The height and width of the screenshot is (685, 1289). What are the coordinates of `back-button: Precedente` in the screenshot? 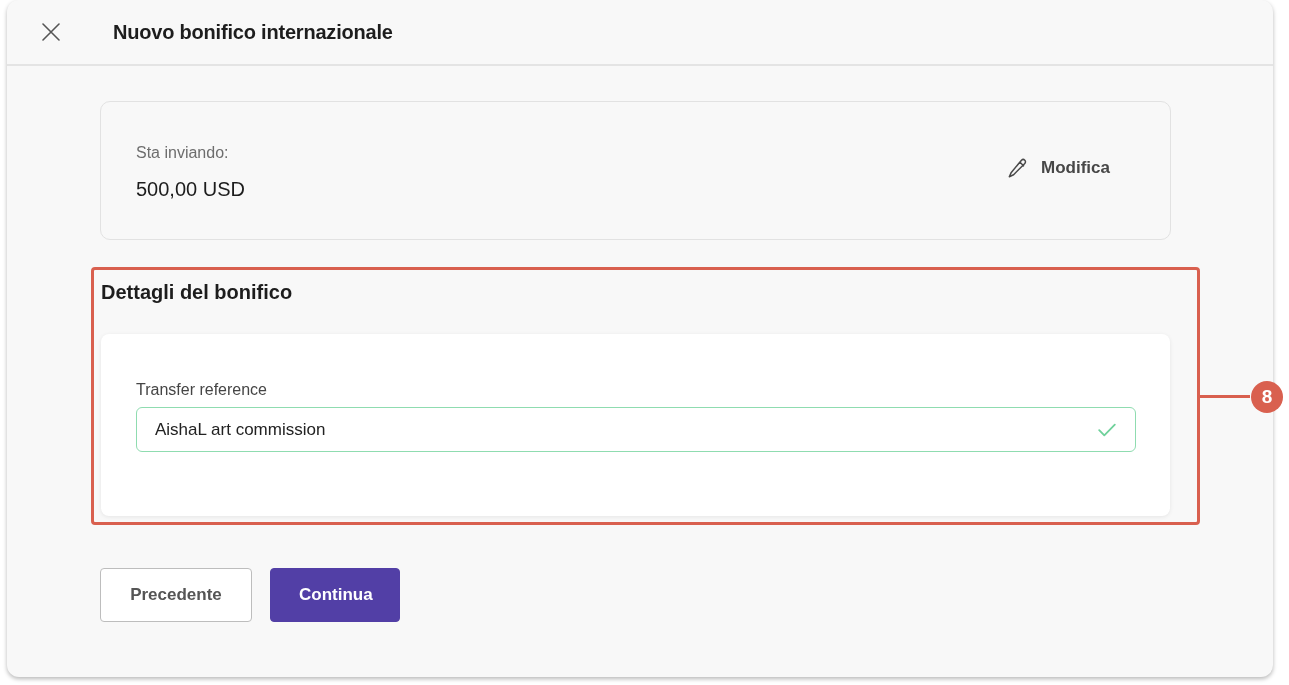 It's located at (176, 595).